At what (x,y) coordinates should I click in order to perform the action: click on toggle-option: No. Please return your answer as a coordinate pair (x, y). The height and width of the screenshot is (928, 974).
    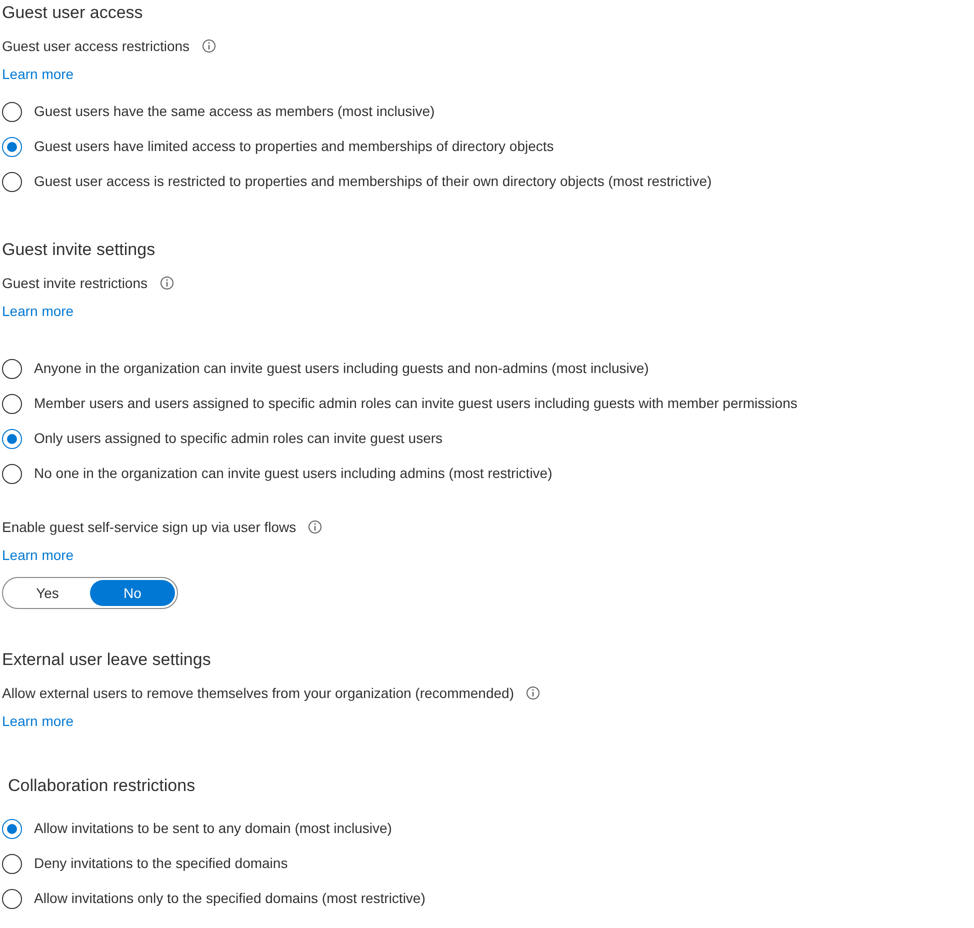
    Looking at the image, I should click on (132, 593).